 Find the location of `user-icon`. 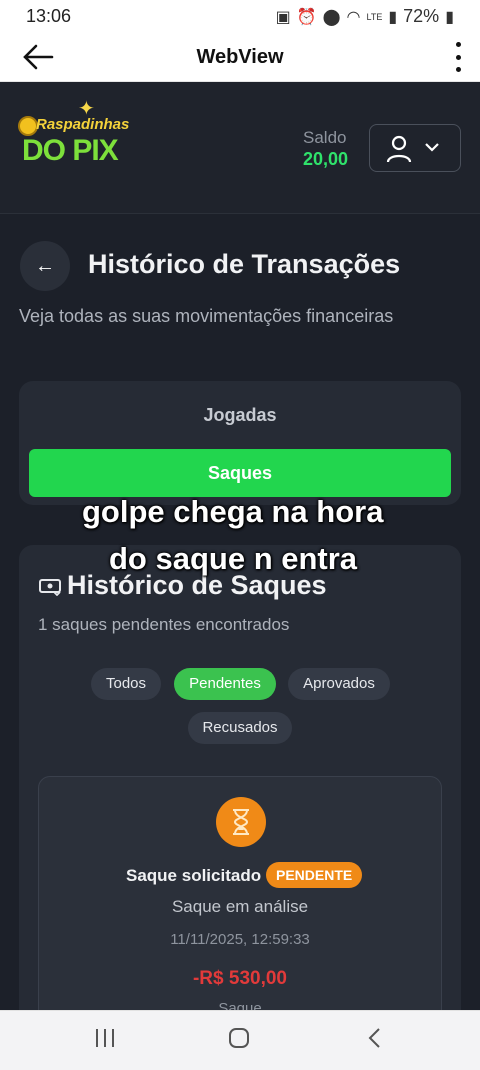

user-icon is located at coordinates (399, 149).